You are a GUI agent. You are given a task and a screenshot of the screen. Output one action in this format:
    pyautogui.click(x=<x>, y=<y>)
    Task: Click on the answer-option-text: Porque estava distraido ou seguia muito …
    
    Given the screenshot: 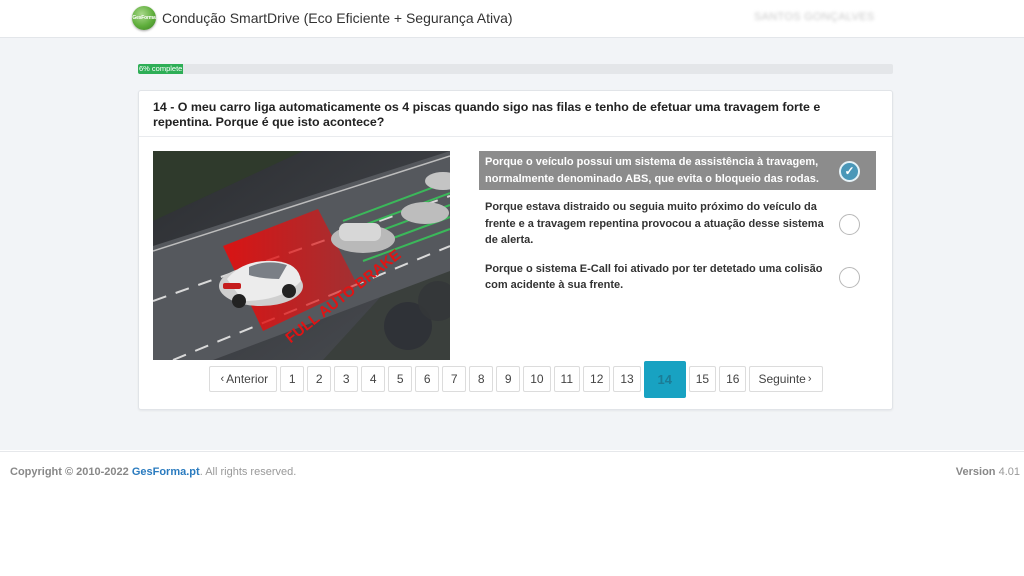 What is the action you would take?
    pyautogui.click(x=654, y=223)
    